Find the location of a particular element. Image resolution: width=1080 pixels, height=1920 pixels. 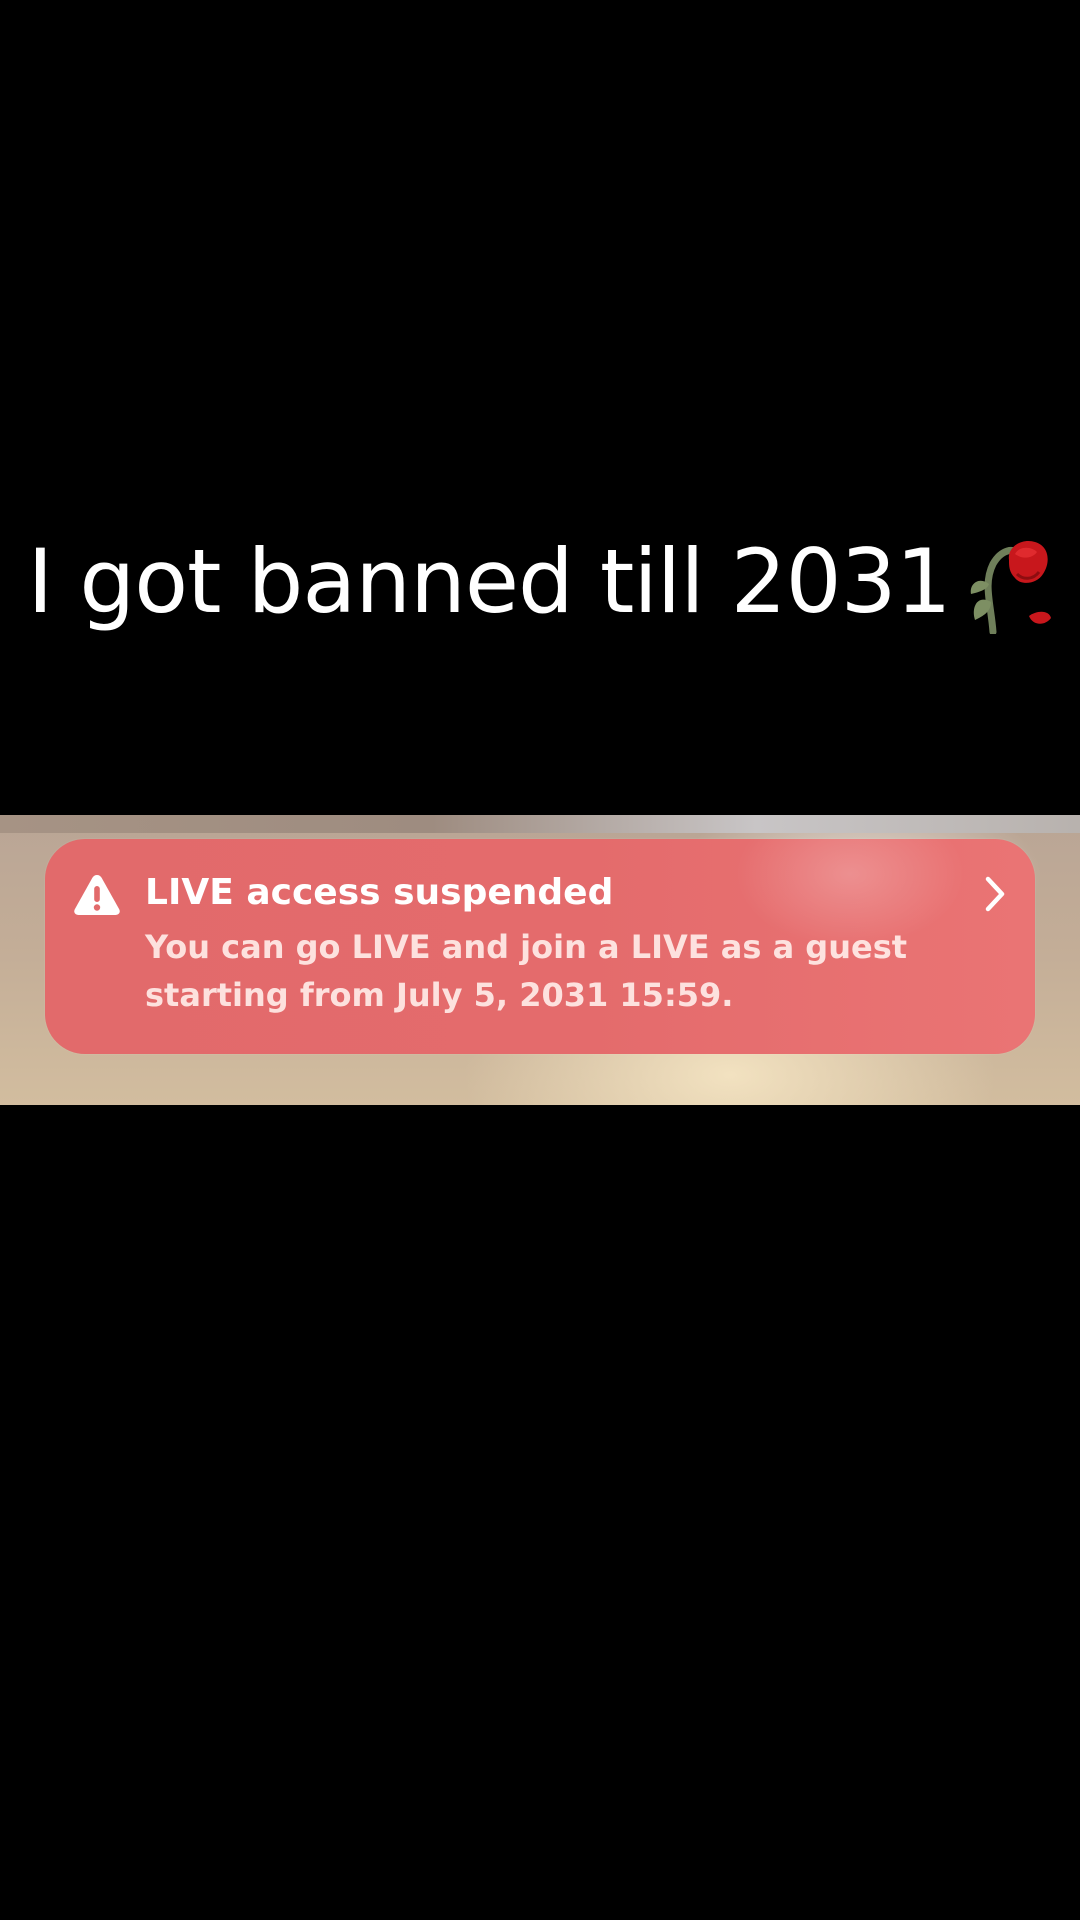

video-caption: I got banned till 2031 is located at coordinates (540, 582).